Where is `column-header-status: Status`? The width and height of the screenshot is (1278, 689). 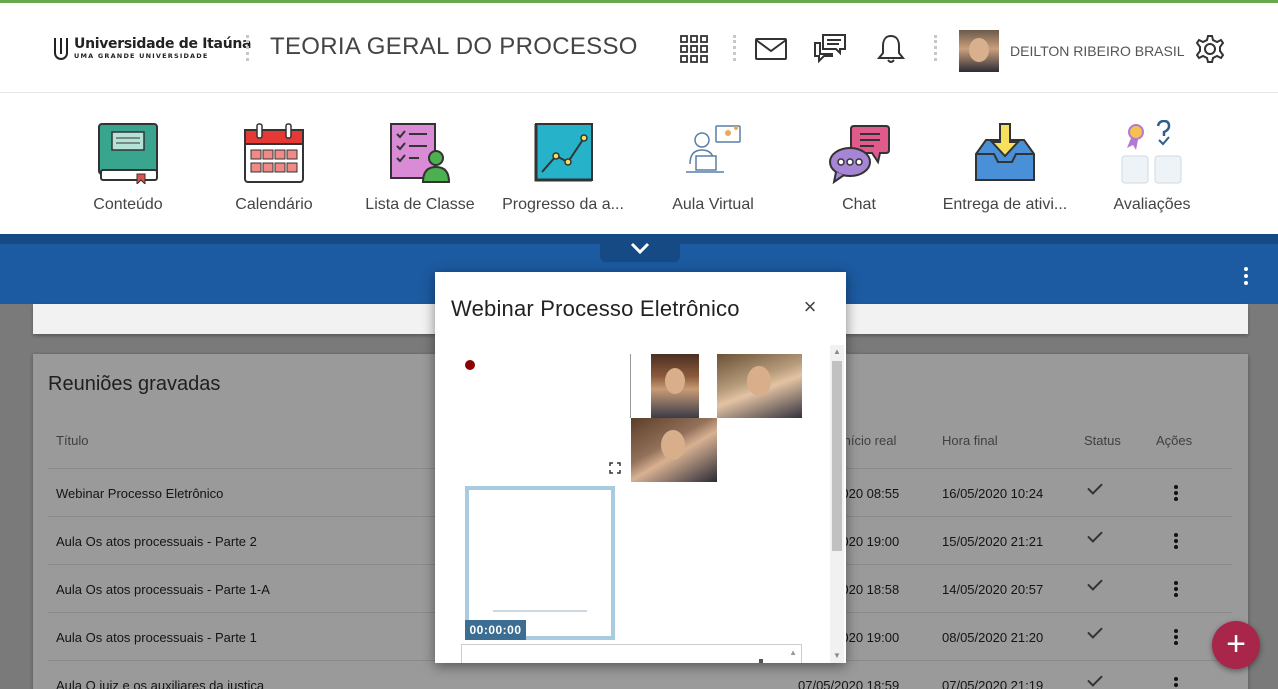 column-header-status: Status is located at coordinates (1102, 440).